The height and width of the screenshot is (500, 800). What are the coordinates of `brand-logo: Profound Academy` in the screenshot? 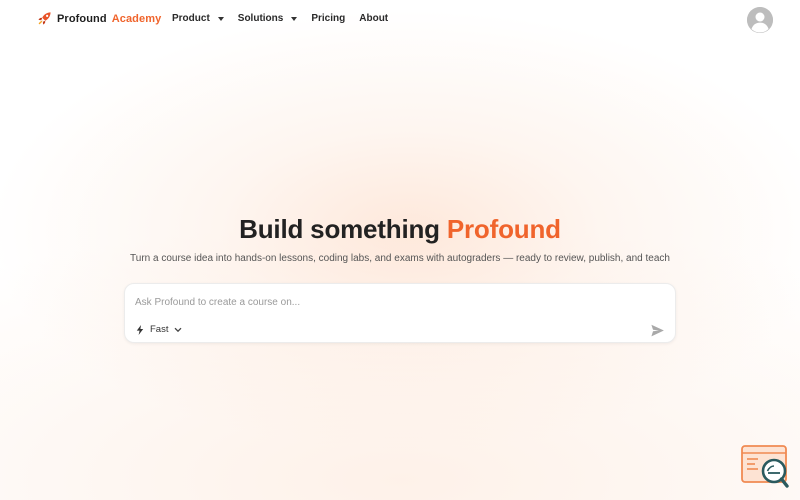 It's located at (99, 18).